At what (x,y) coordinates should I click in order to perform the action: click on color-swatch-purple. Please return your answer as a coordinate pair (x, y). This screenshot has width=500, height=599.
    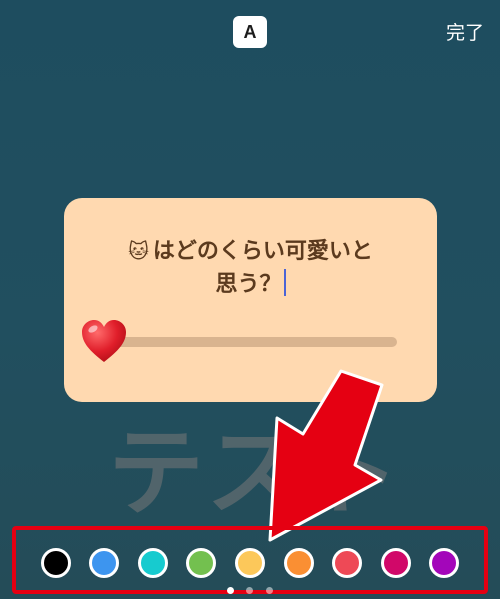
    Looking at the image, I should click on (444, 563).